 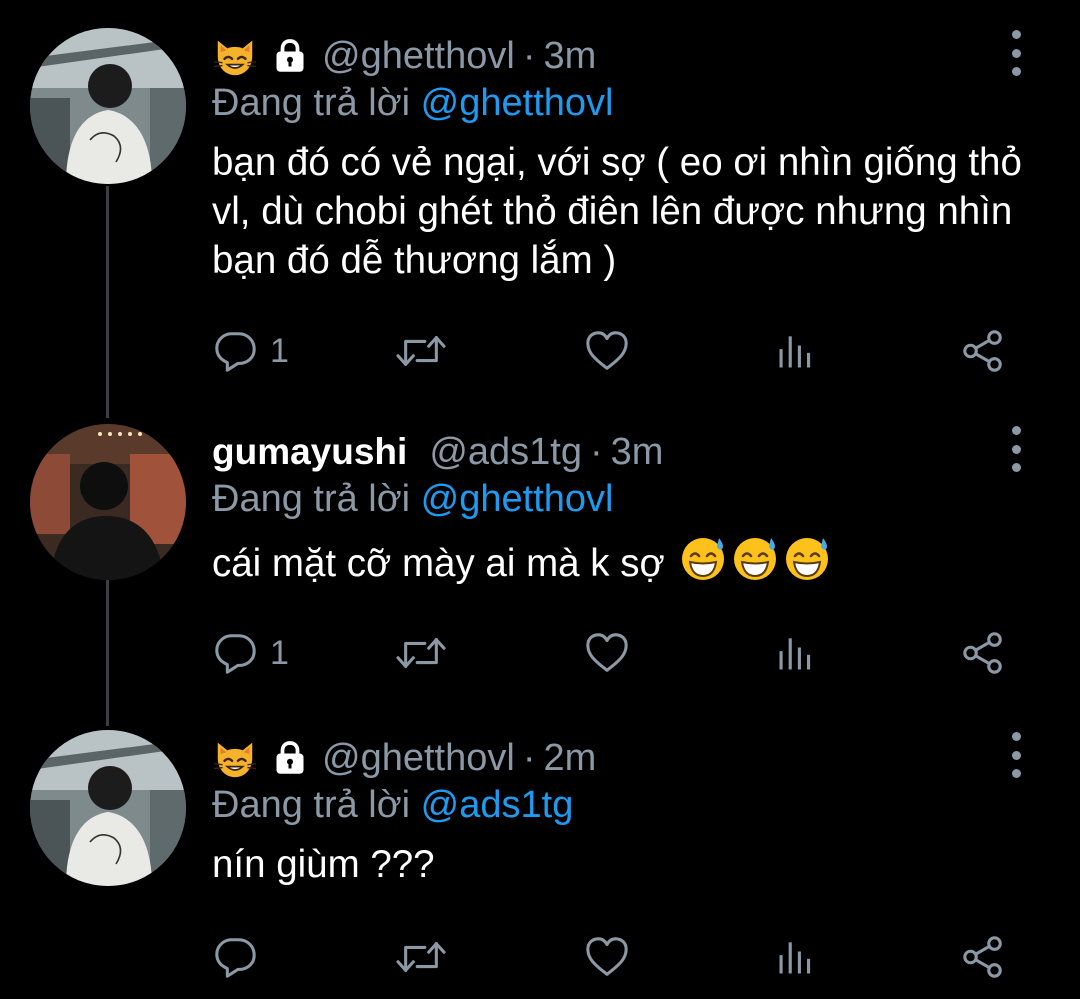 I want to click on replying-to: Đang trả lời @ads1tg, so click(x=392, y=805).